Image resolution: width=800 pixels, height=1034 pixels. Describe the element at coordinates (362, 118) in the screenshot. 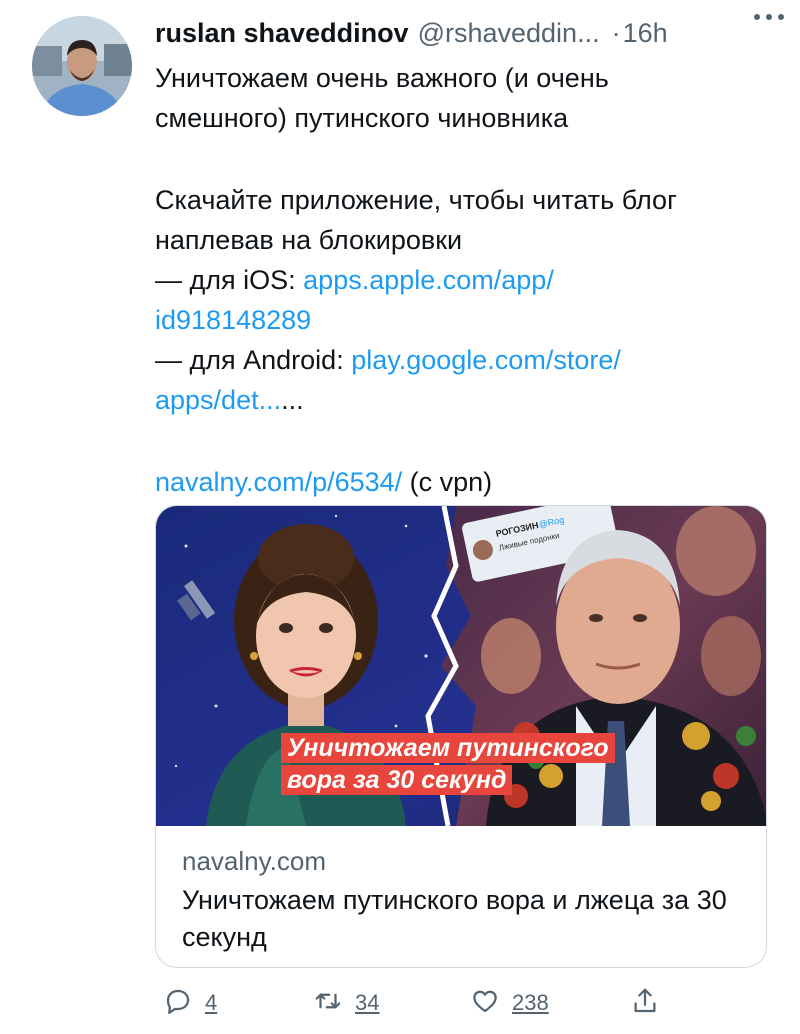

I see `tweet-line: смешного) путинского чиновника` at that location.